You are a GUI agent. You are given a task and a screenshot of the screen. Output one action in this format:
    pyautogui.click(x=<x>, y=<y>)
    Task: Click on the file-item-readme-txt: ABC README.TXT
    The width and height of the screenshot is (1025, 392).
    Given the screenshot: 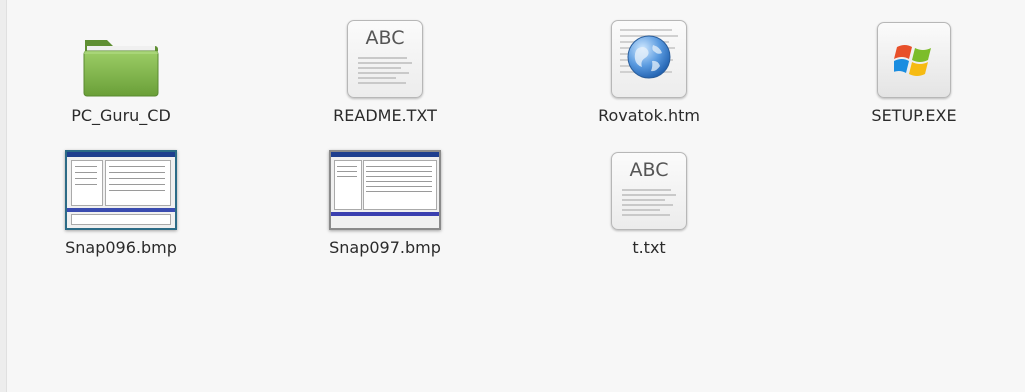 What is the action you would take?
    pyautogui.click(x=385, y=73)
    